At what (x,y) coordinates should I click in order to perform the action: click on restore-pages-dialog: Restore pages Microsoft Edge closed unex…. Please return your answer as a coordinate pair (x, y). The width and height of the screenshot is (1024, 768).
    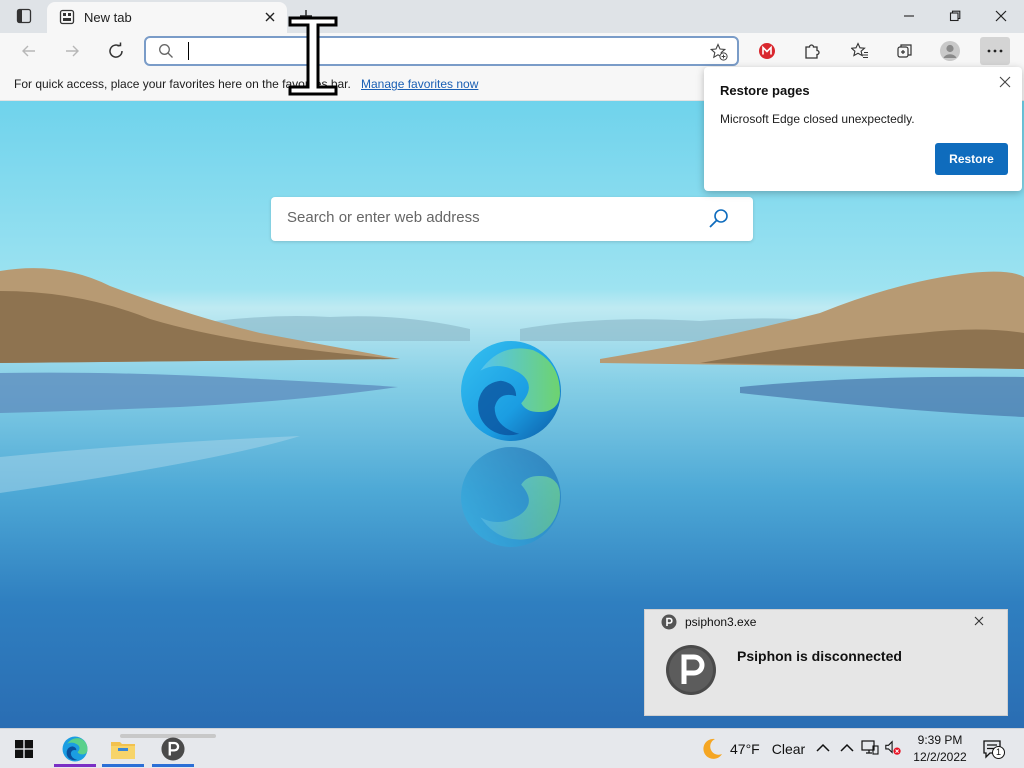
    Looking at the image, I should click on (863, 129).